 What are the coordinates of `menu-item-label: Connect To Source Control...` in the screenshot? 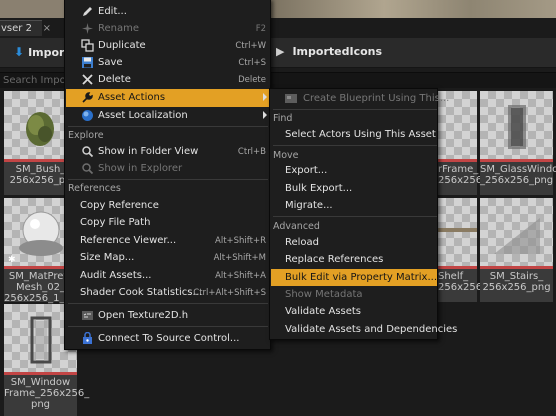 It's located at (169, 338).